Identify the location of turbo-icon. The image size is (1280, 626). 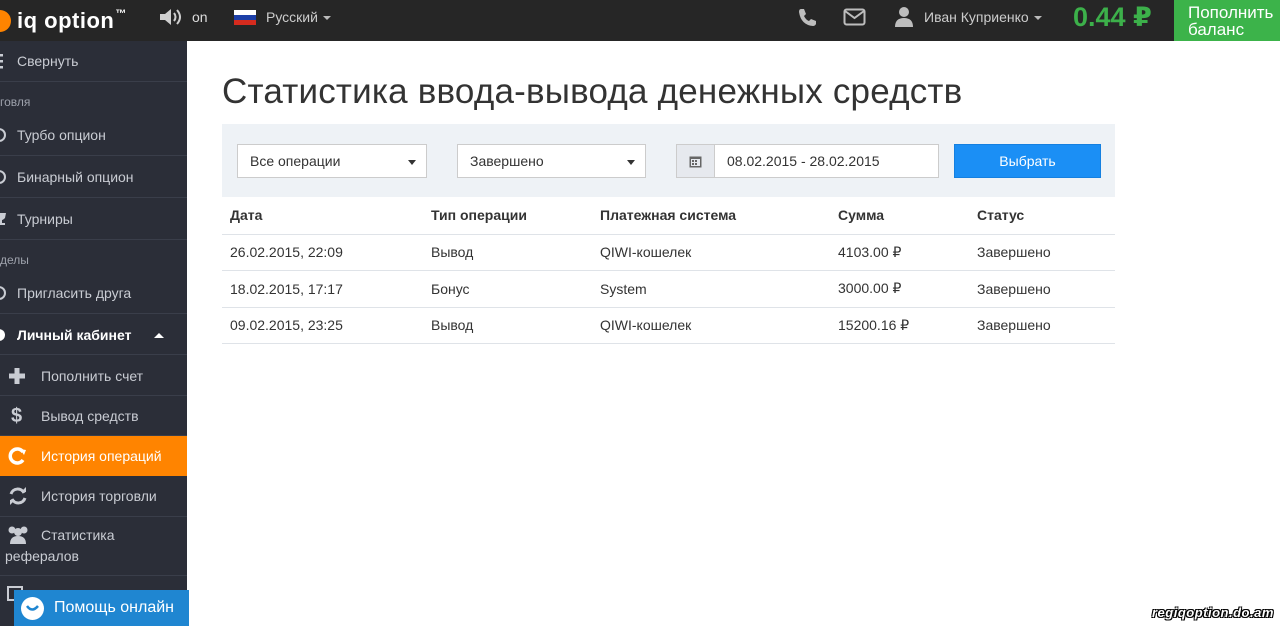
(4, 135).